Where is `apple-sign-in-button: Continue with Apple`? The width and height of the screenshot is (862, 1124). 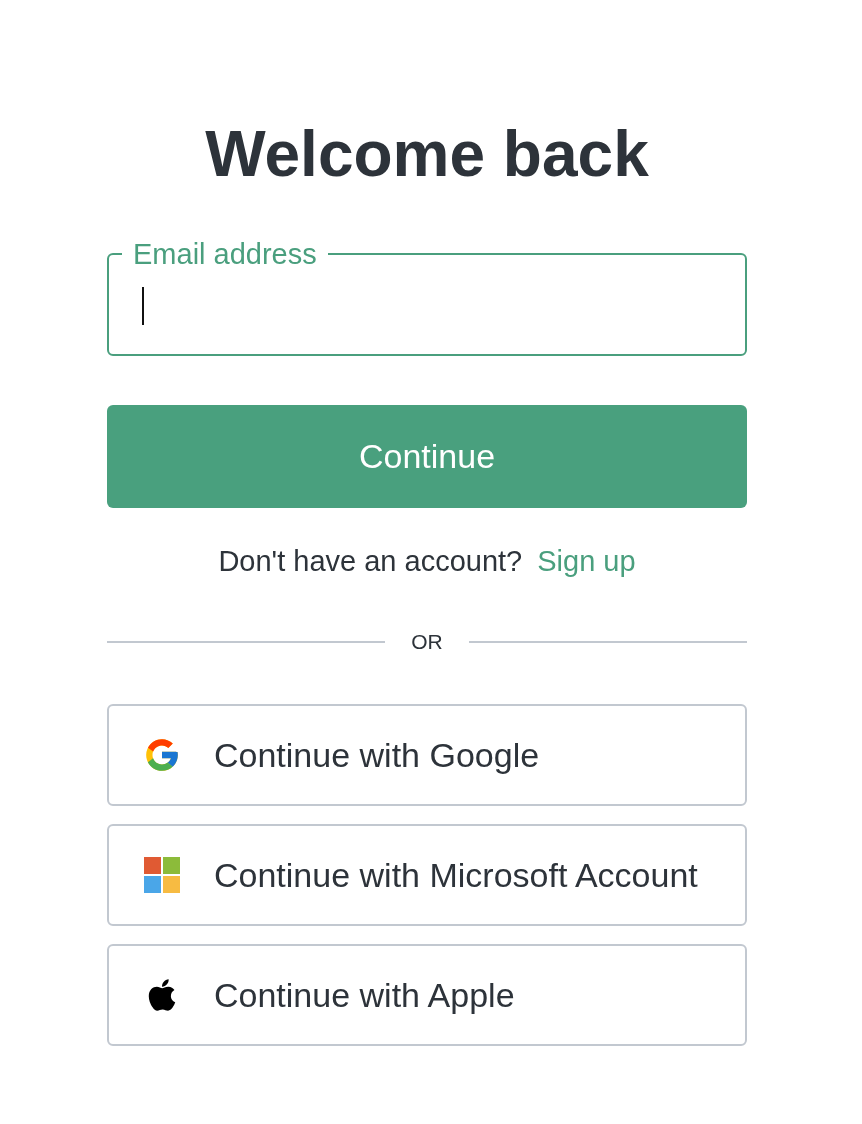 apple-sign-in-button: Continue with Apple is located at coordinates (427, 995).